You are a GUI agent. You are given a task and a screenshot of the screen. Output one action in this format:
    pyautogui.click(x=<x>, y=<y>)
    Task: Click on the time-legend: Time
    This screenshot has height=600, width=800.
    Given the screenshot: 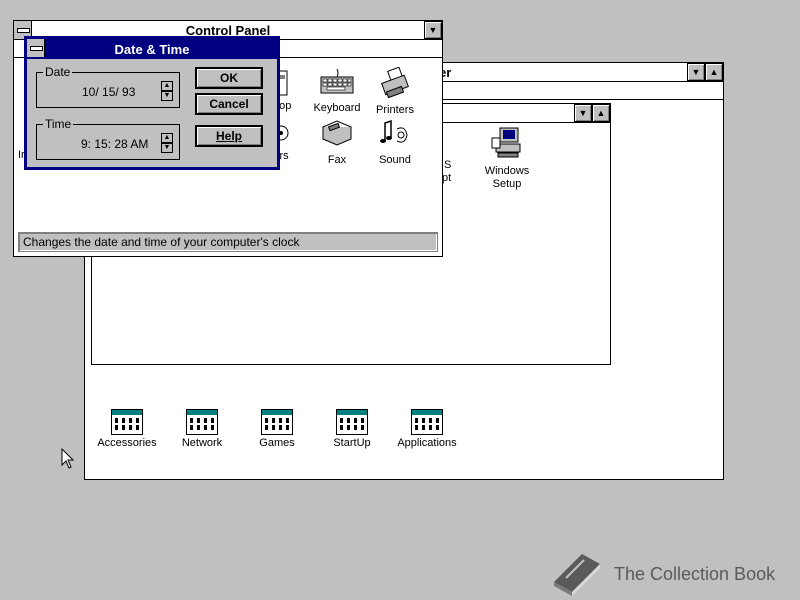 What is the action you would take?
    pyautogui.click(x=58, y=124)
    